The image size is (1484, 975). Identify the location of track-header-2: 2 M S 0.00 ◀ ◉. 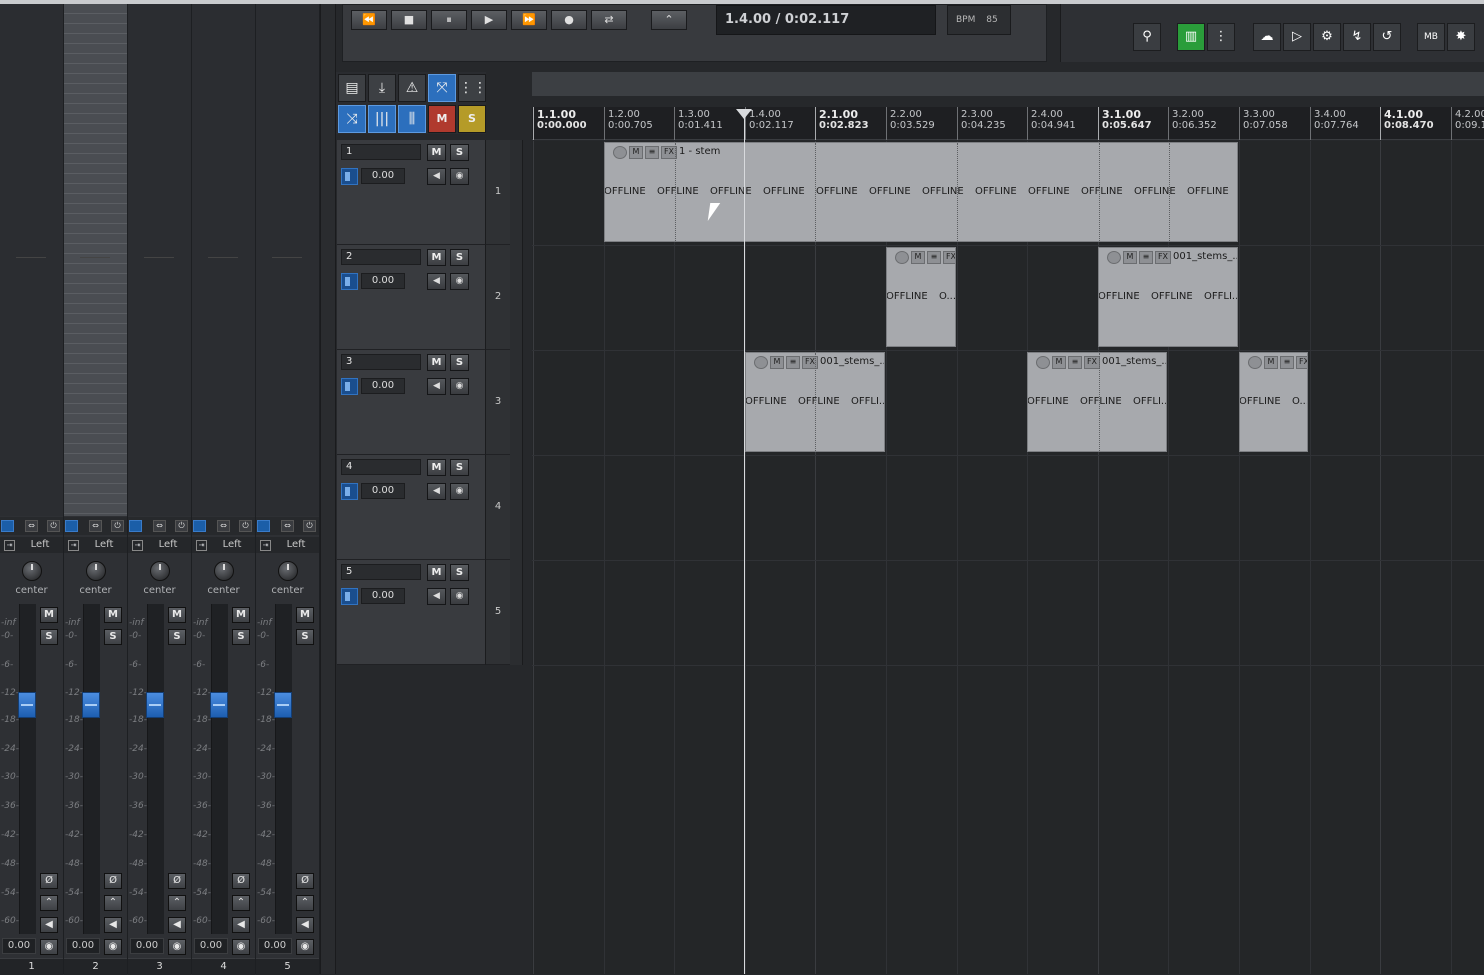
(411, 297).